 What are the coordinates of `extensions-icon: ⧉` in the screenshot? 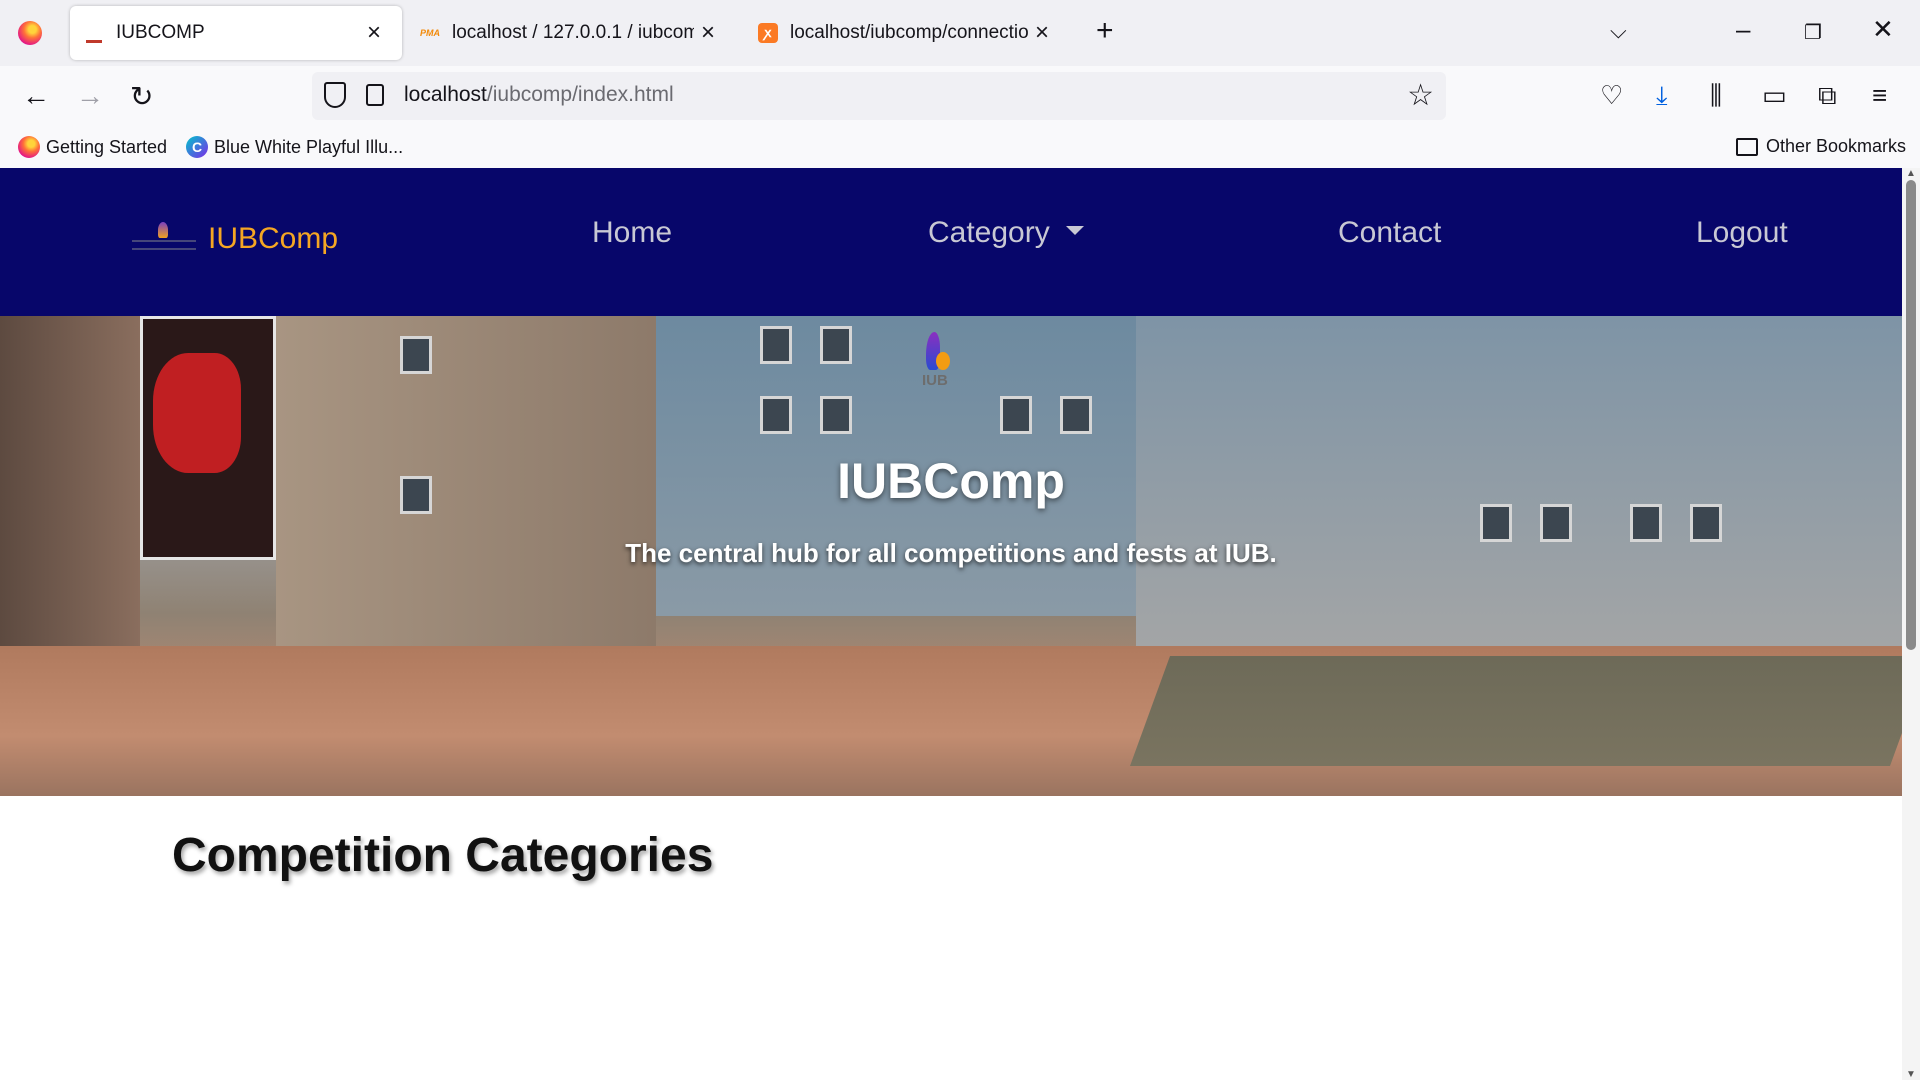 It's located at (1827, 96).